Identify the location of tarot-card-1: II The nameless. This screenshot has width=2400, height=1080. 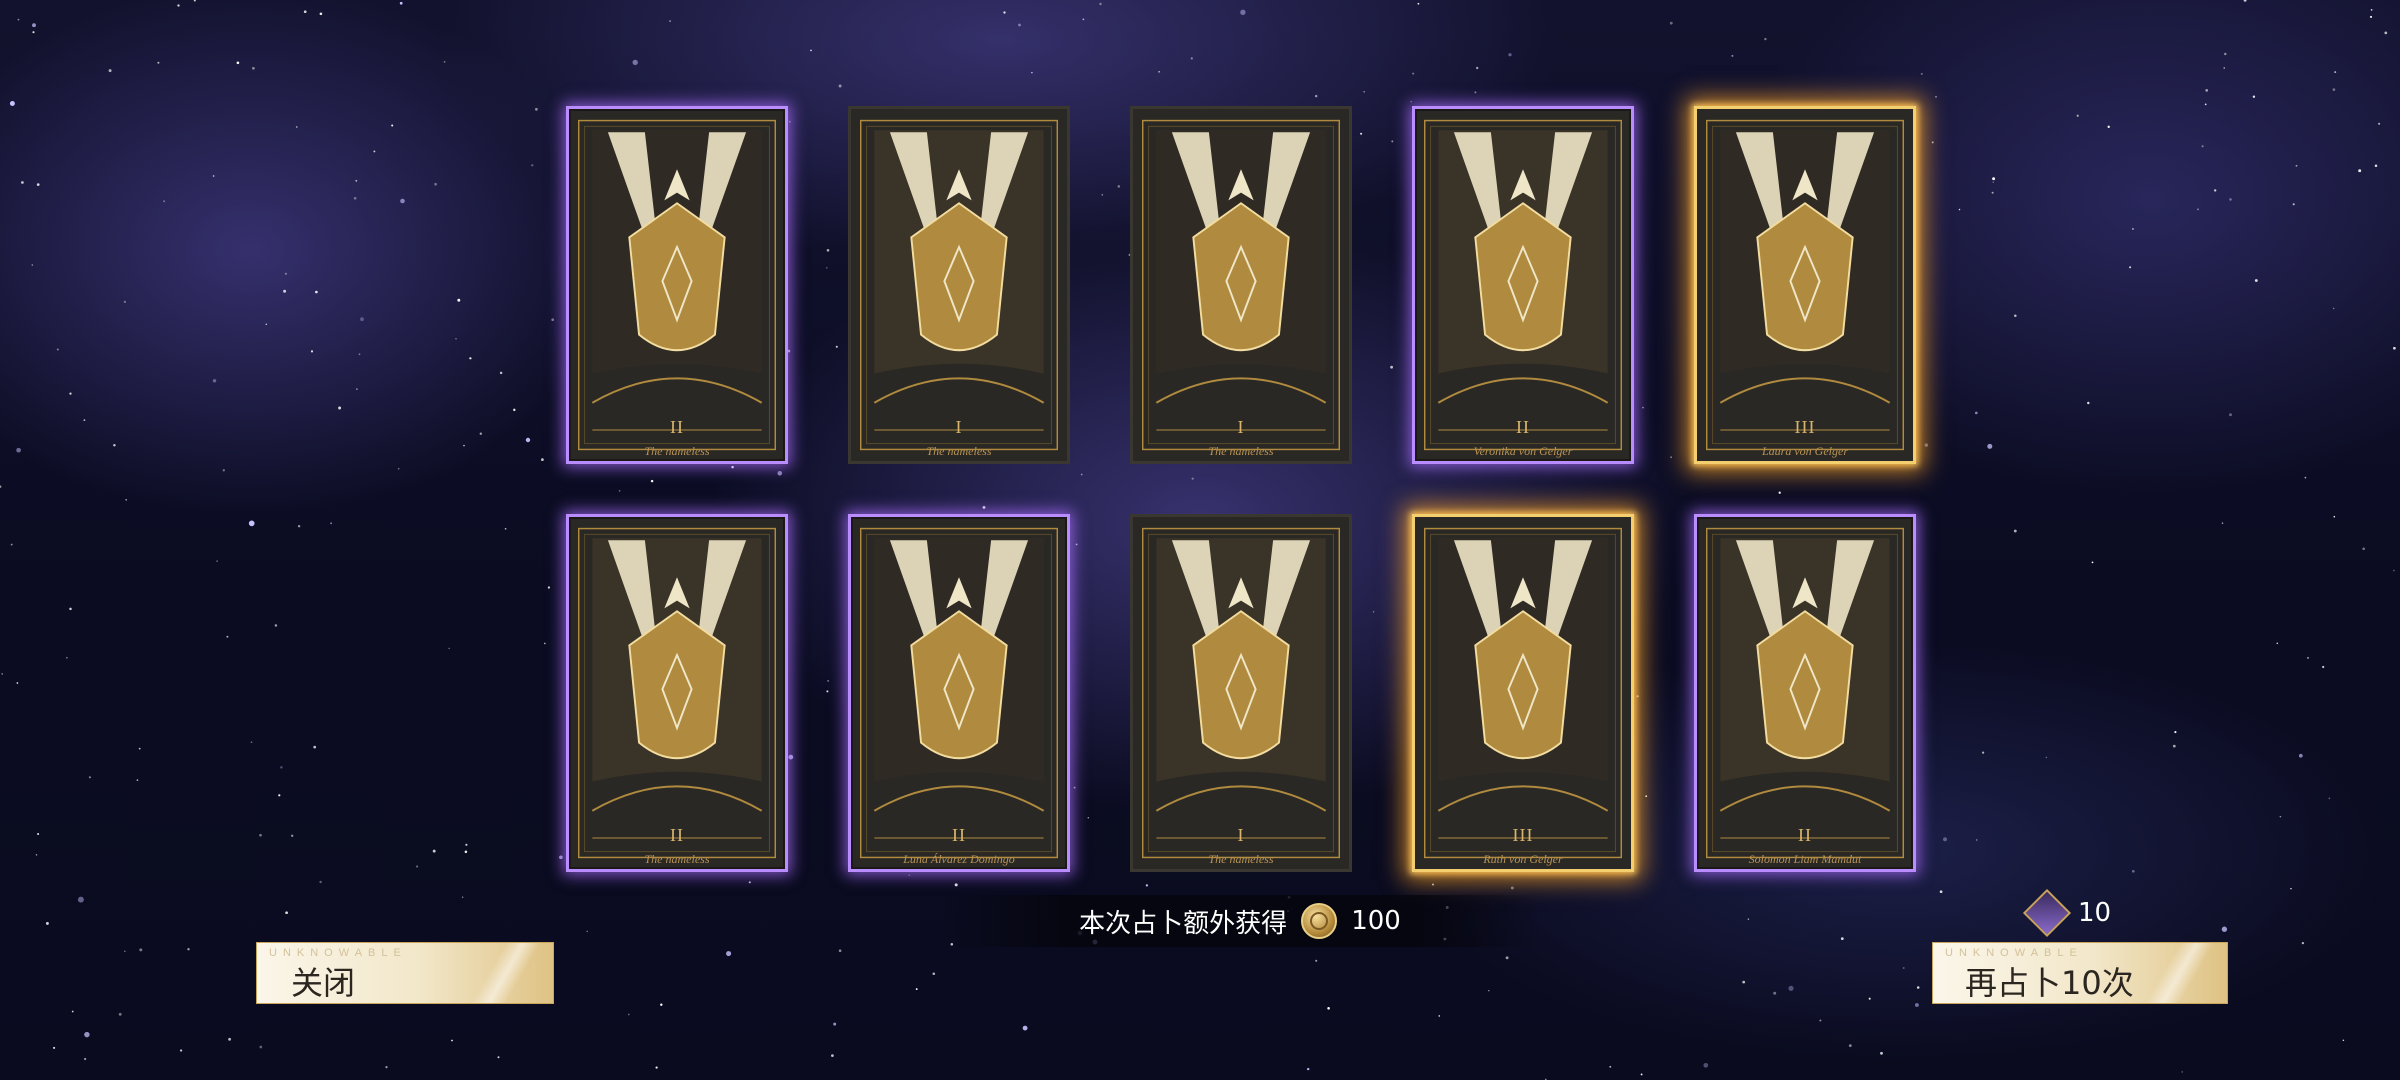
(677, 285).